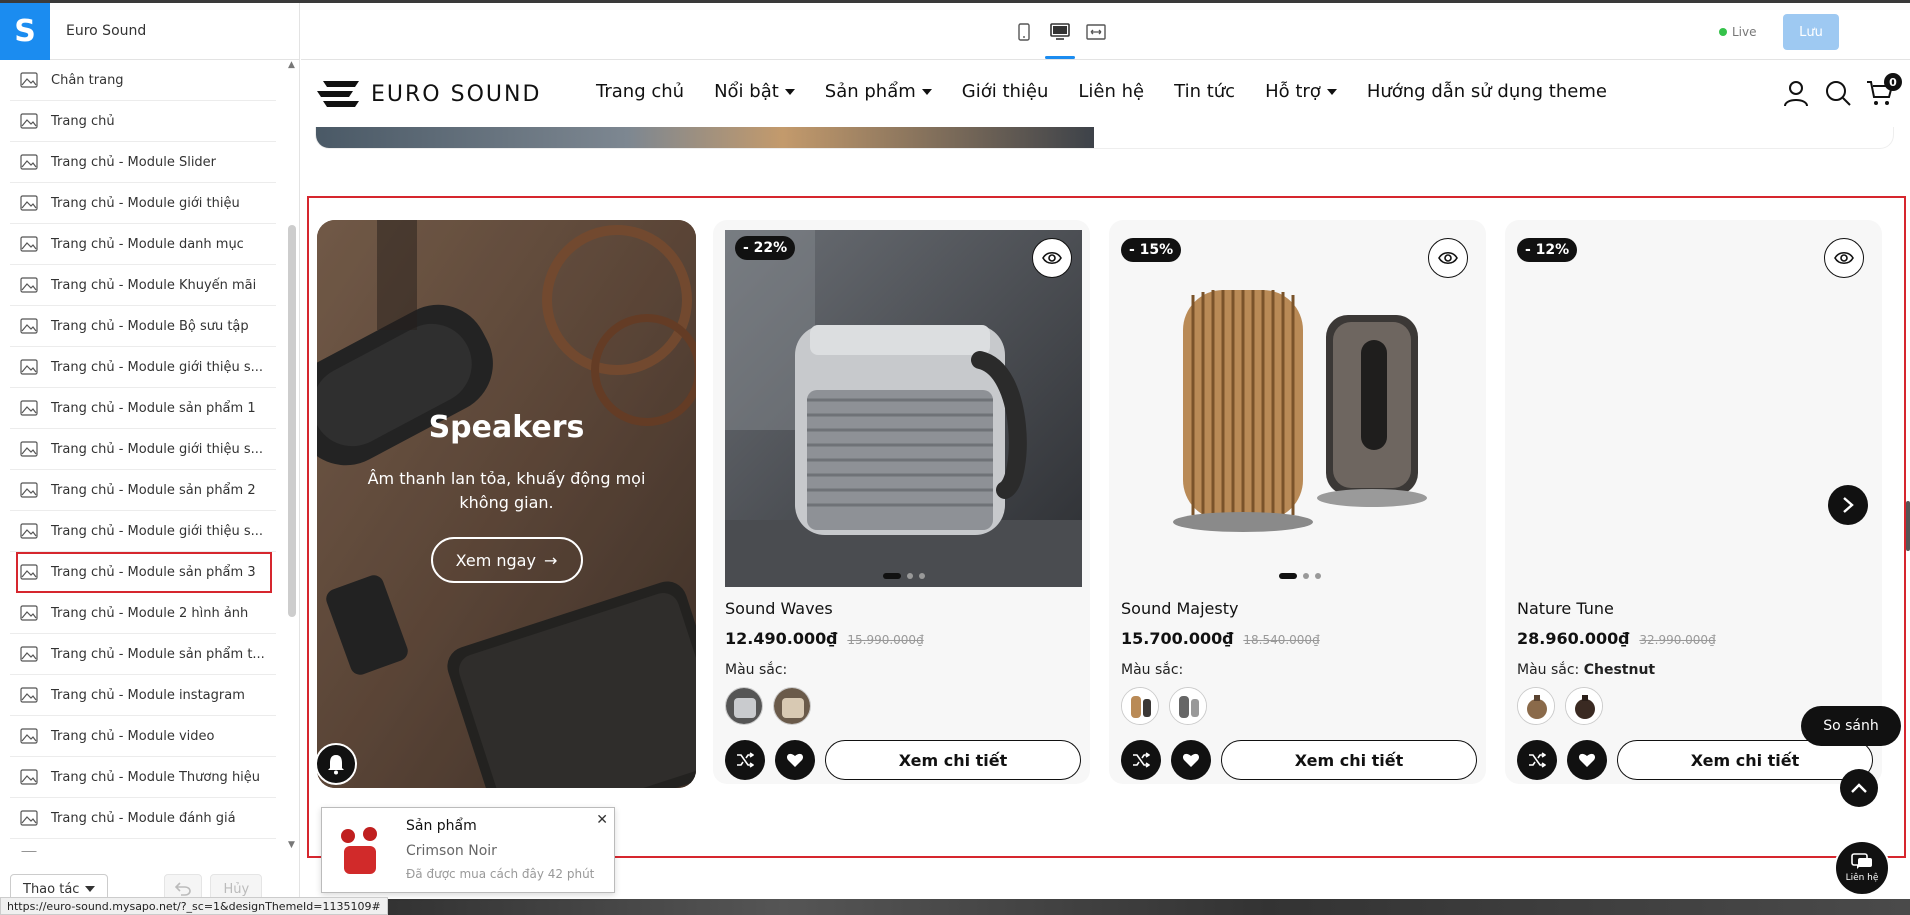 Image resolution: width=1910 pixels, height=915 pixels. I want to click on fullwidth-view-button, so click(1096, 32).